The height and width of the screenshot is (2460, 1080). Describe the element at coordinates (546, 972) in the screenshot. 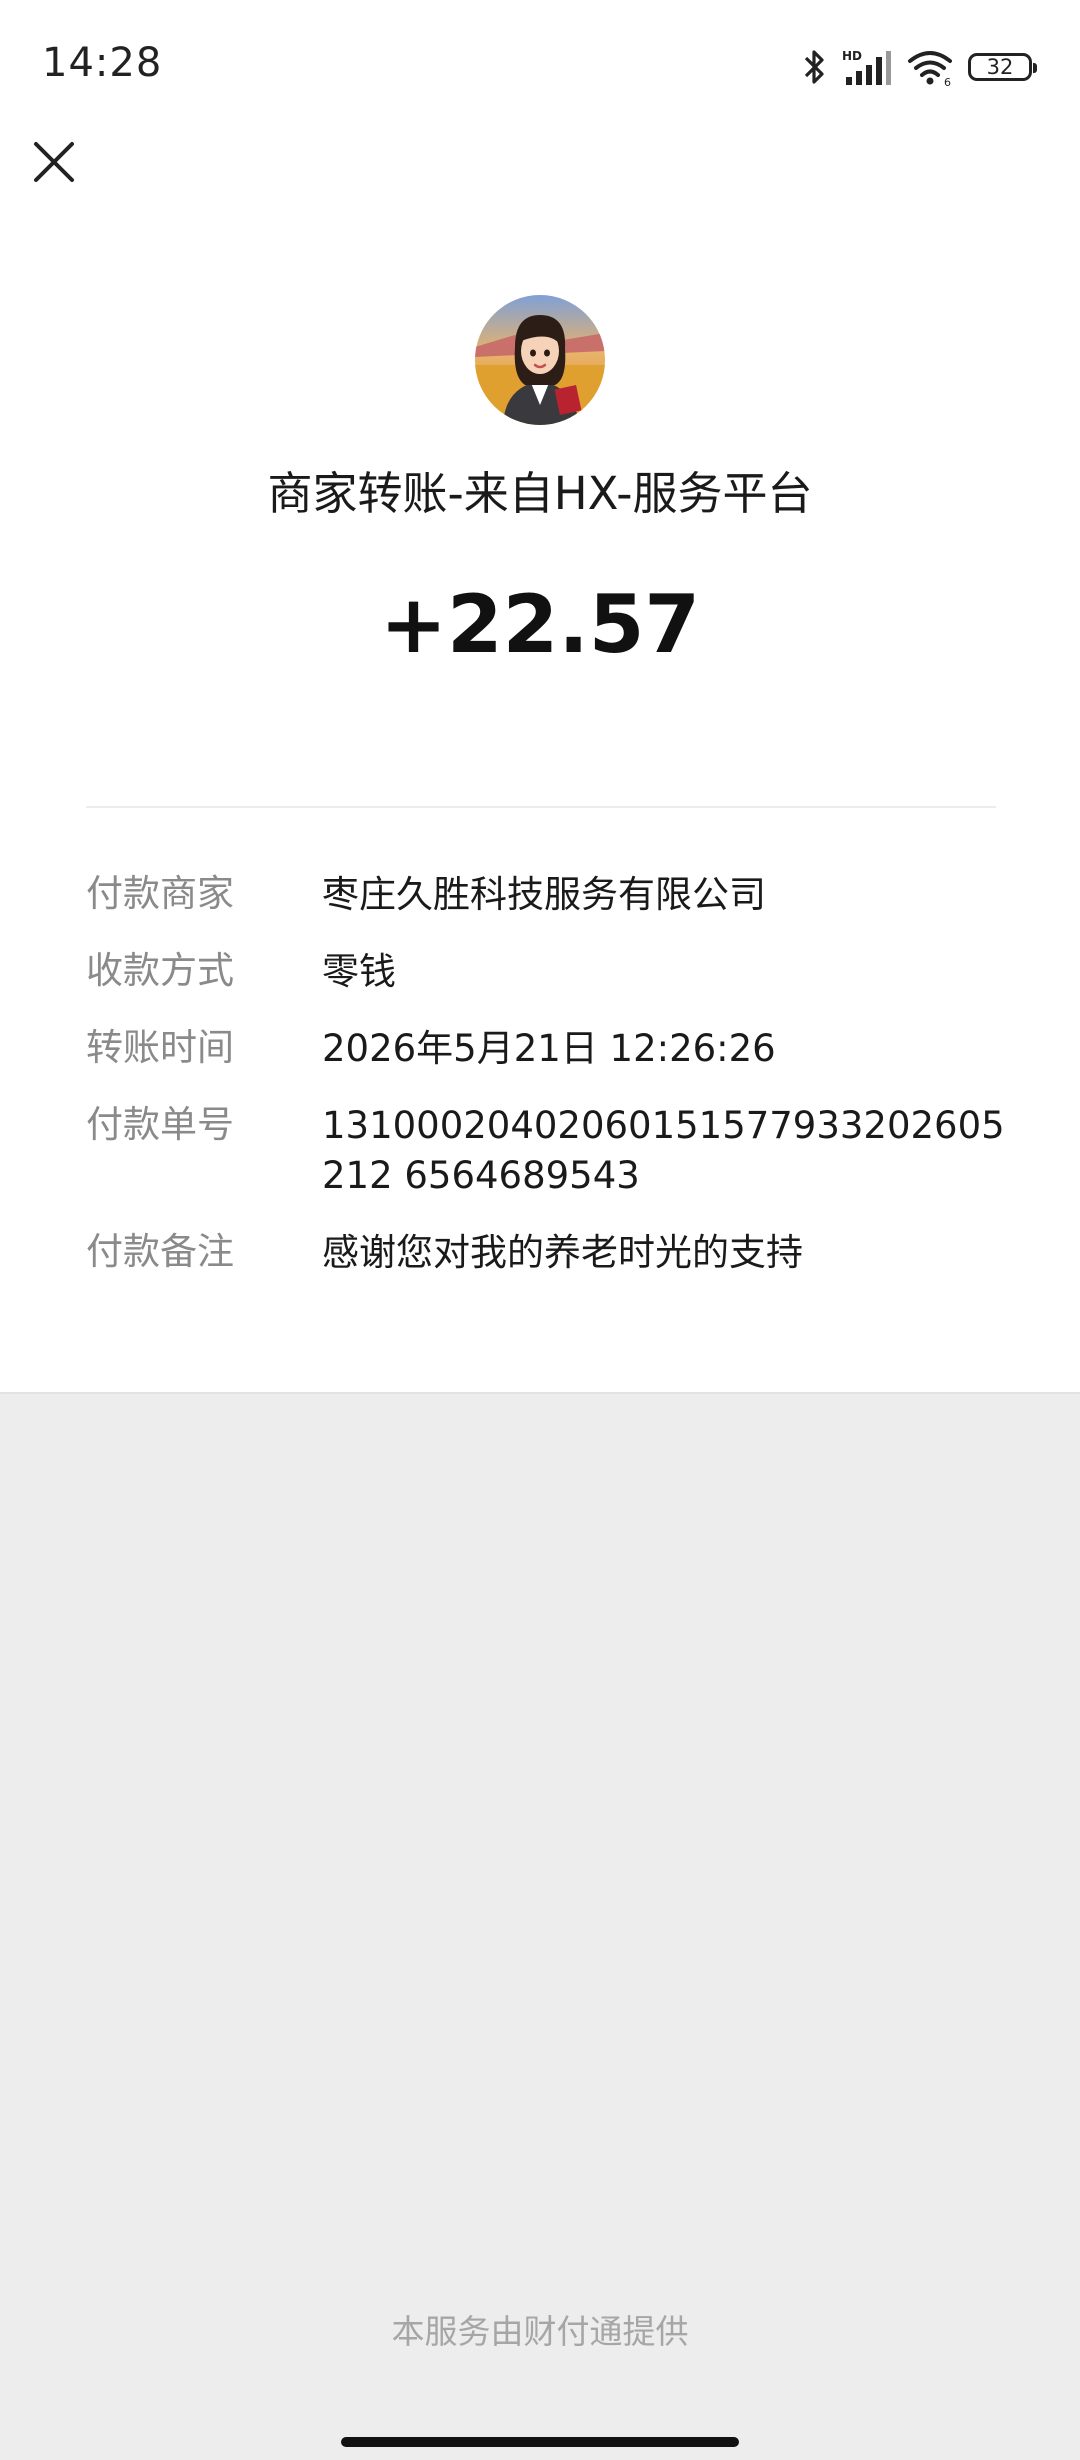

I see `detail-row-receive-method: 收款方式 零钱` at that location.